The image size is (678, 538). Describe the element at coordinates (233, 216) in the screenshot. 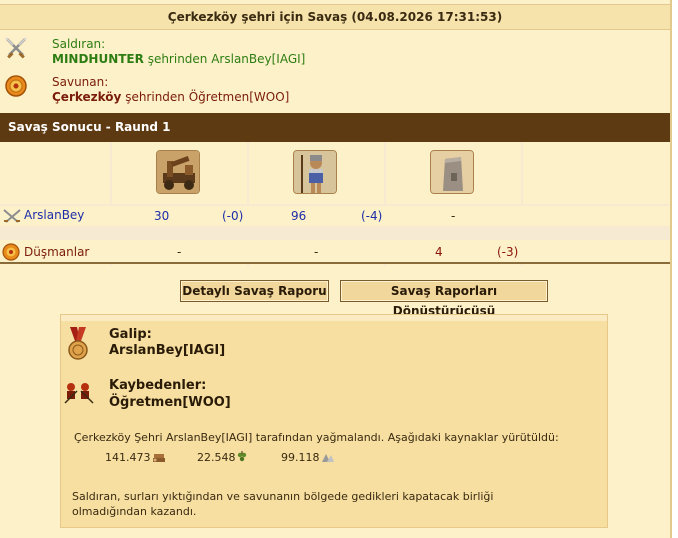

I see `attacker-catapult-loss: (-0)` at that location.